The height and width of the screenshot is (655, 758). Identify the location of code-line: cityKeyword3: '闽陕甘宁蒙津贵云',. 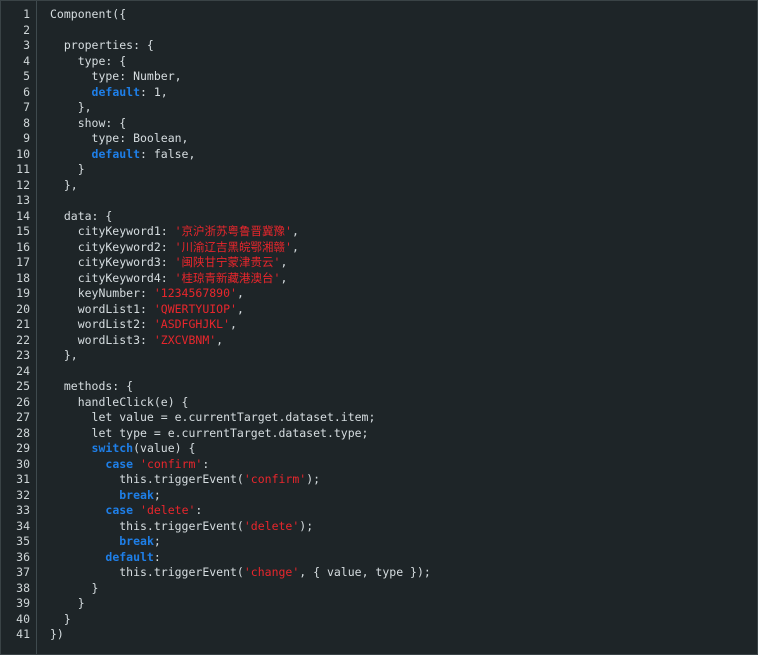
(403, 263).